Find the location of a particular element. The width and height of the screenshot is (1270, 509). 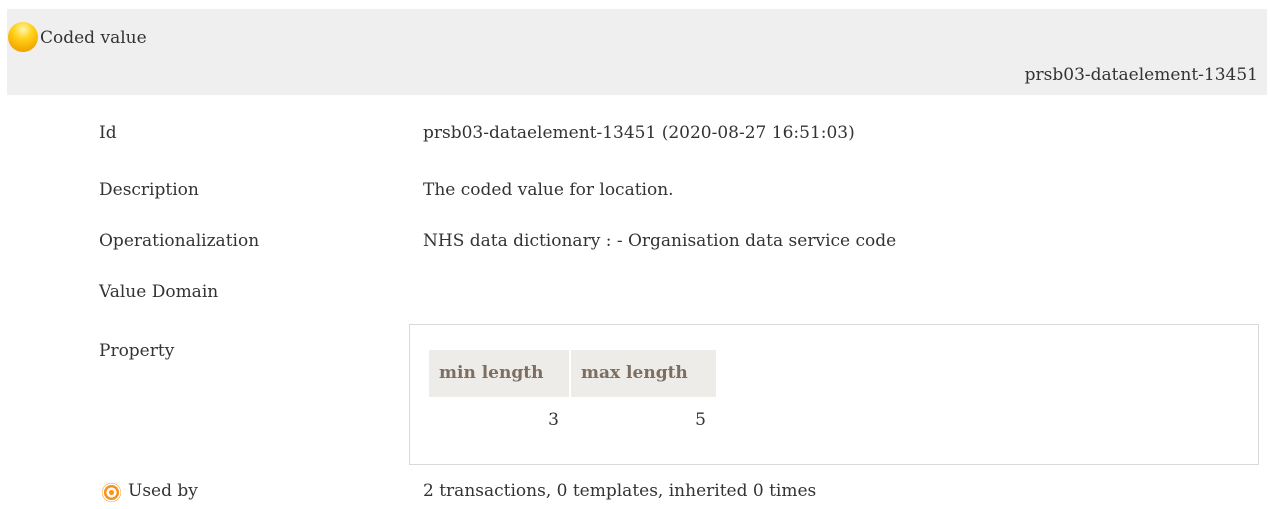

element-title: Coded value is located at coordinates (93, 38).